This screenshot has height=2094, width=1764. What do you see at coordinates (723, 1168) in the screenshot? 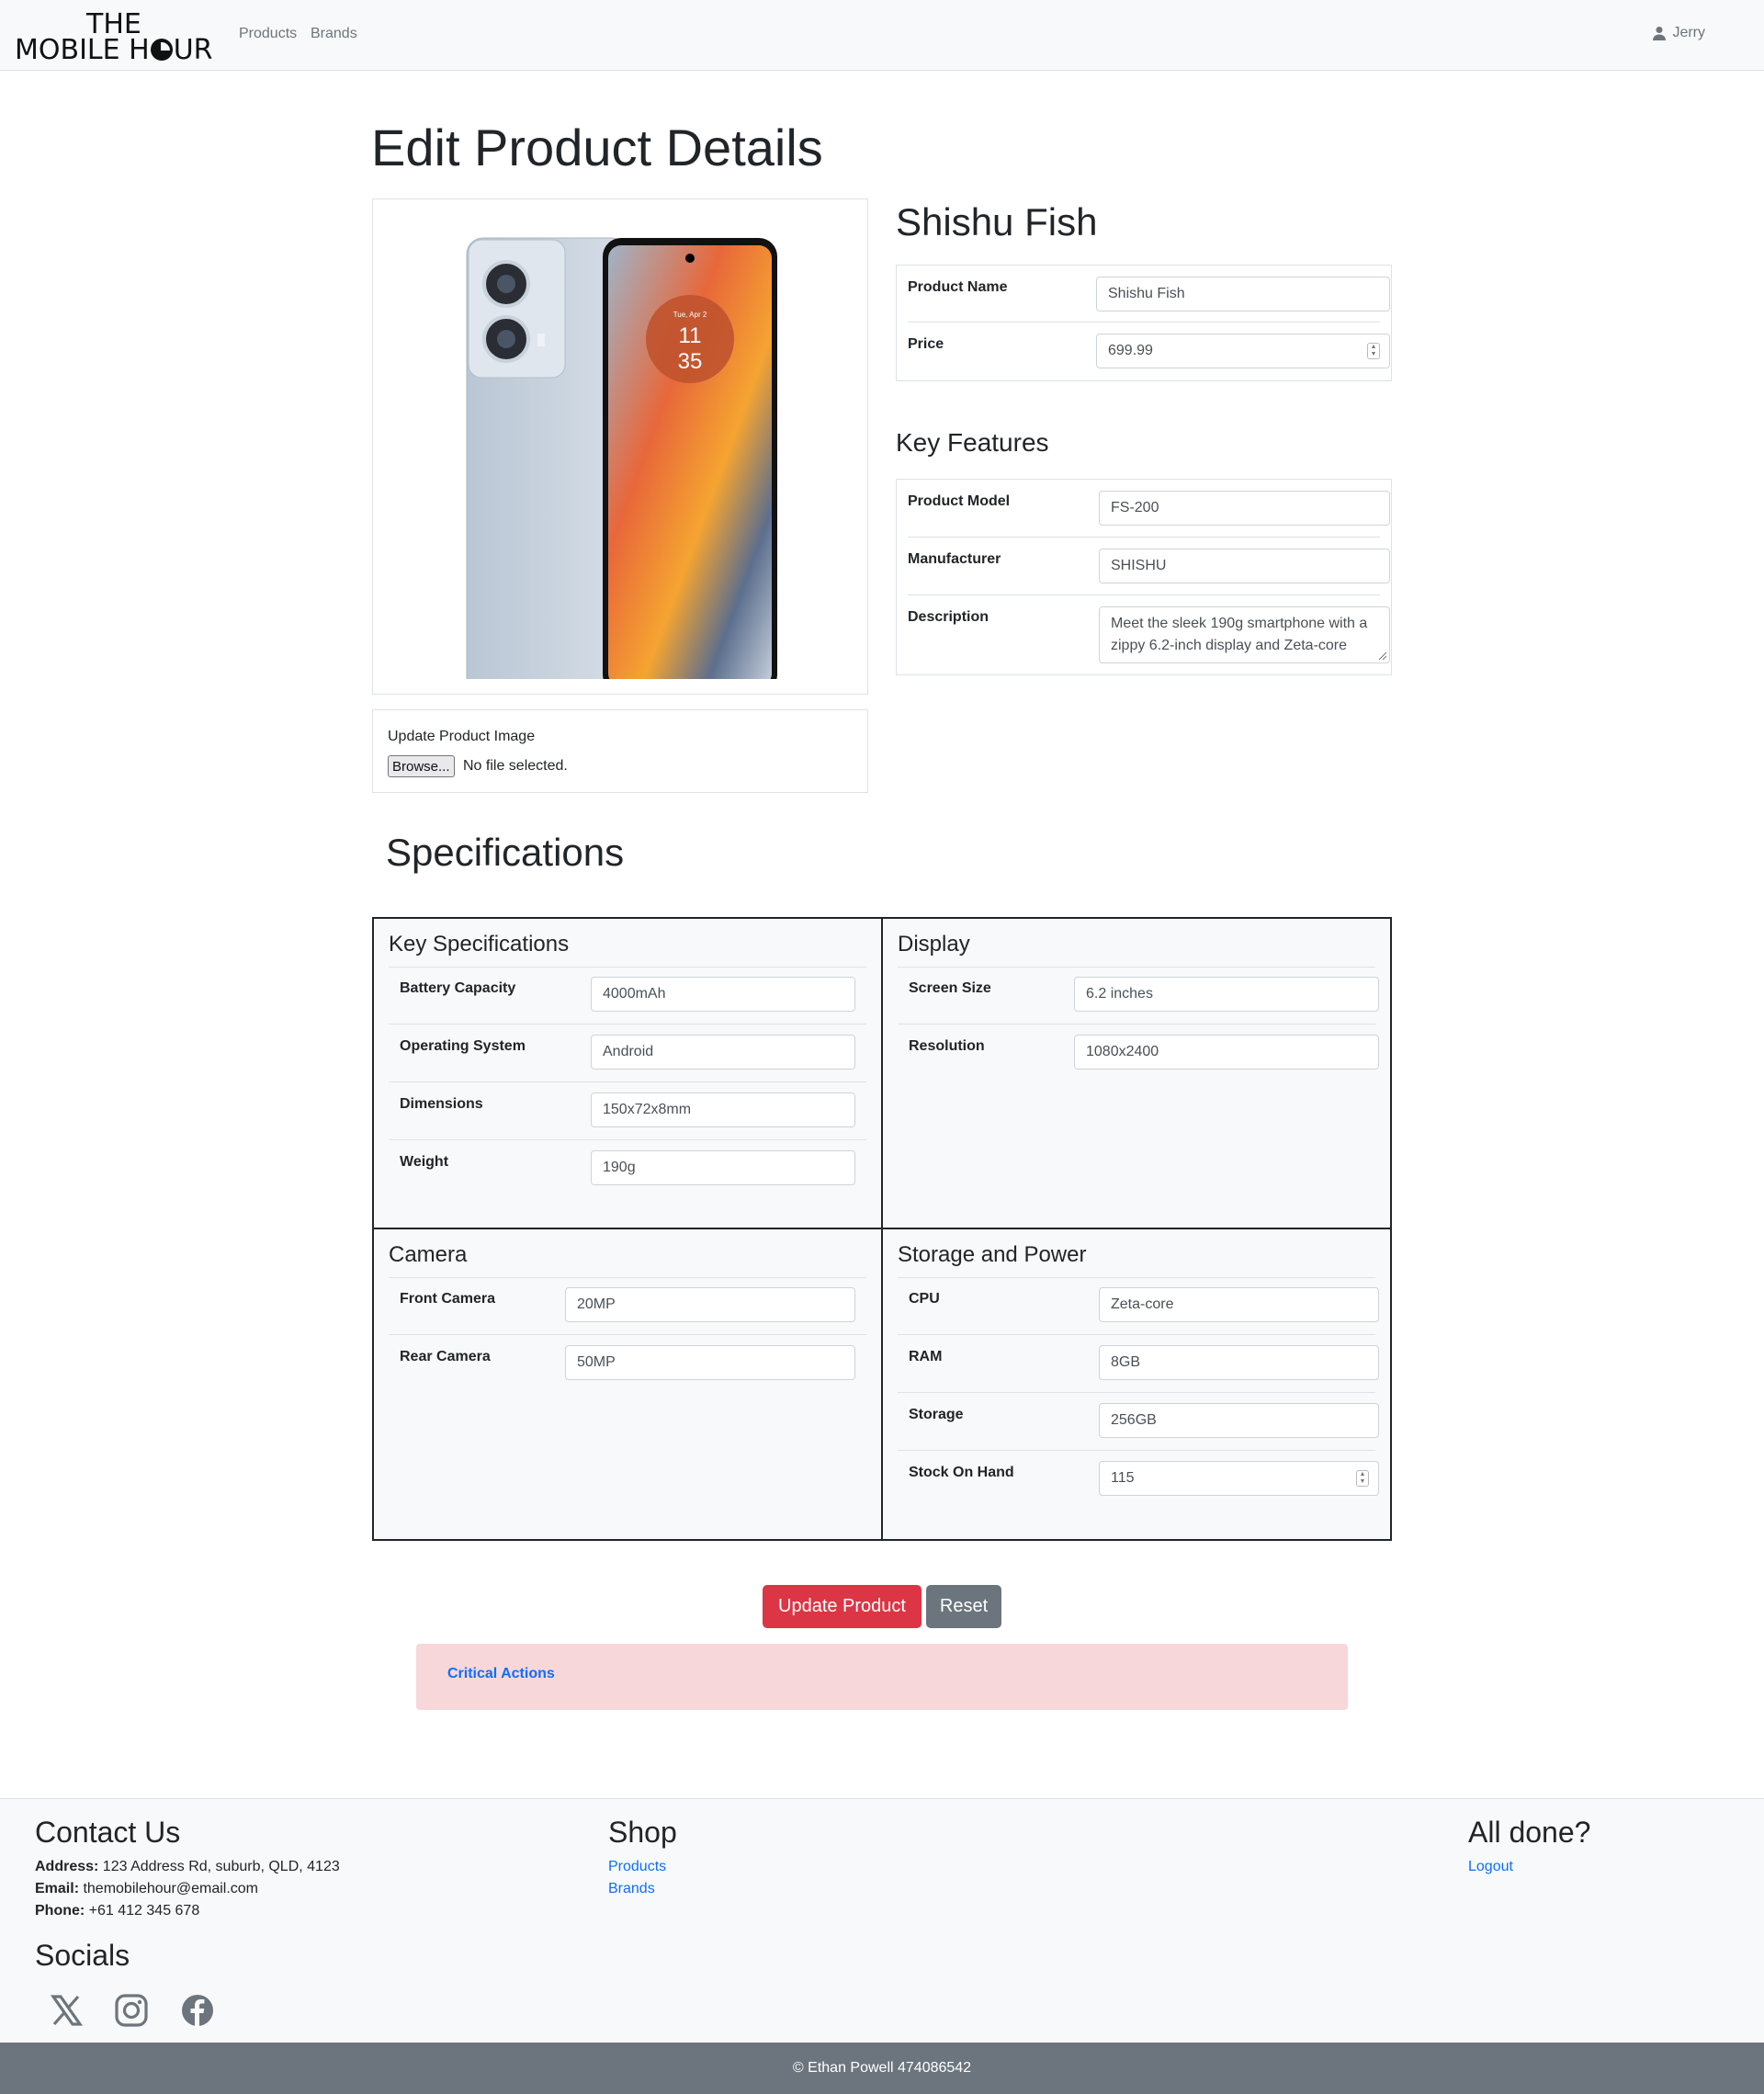
I see `weight-input: 190g` at bounding box center [723, 1168].